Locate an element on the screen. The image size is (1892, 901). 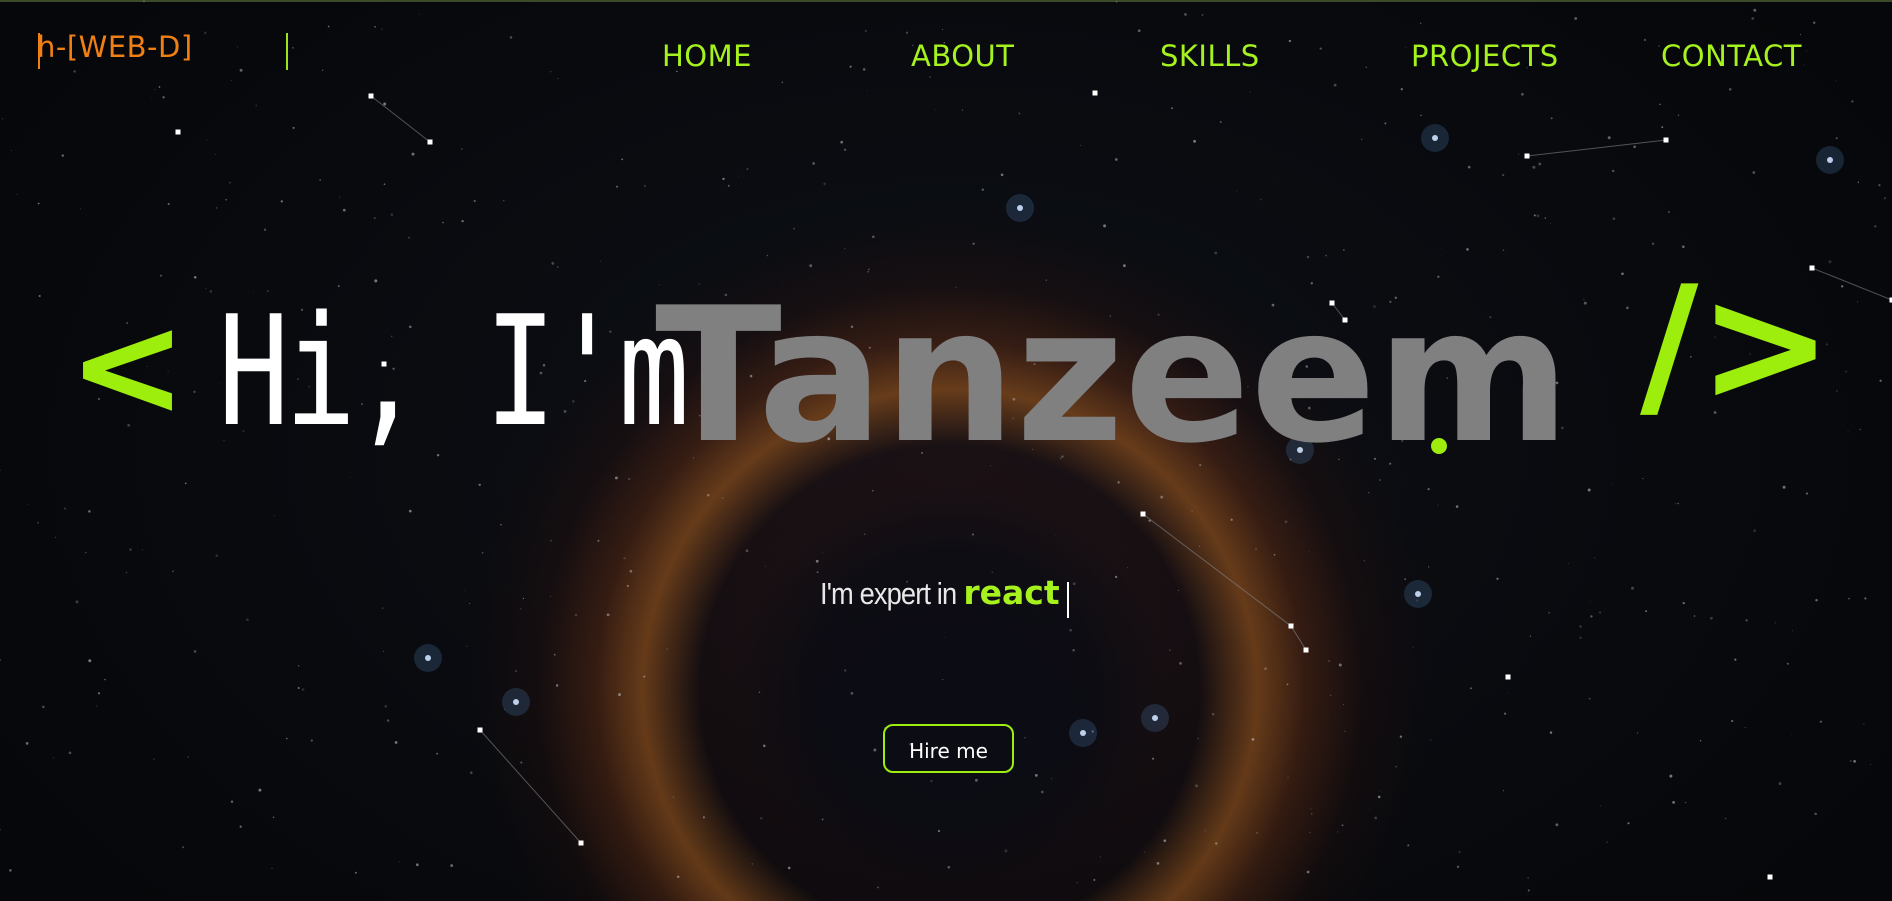
header-divider is located at coordinates (287, 51).